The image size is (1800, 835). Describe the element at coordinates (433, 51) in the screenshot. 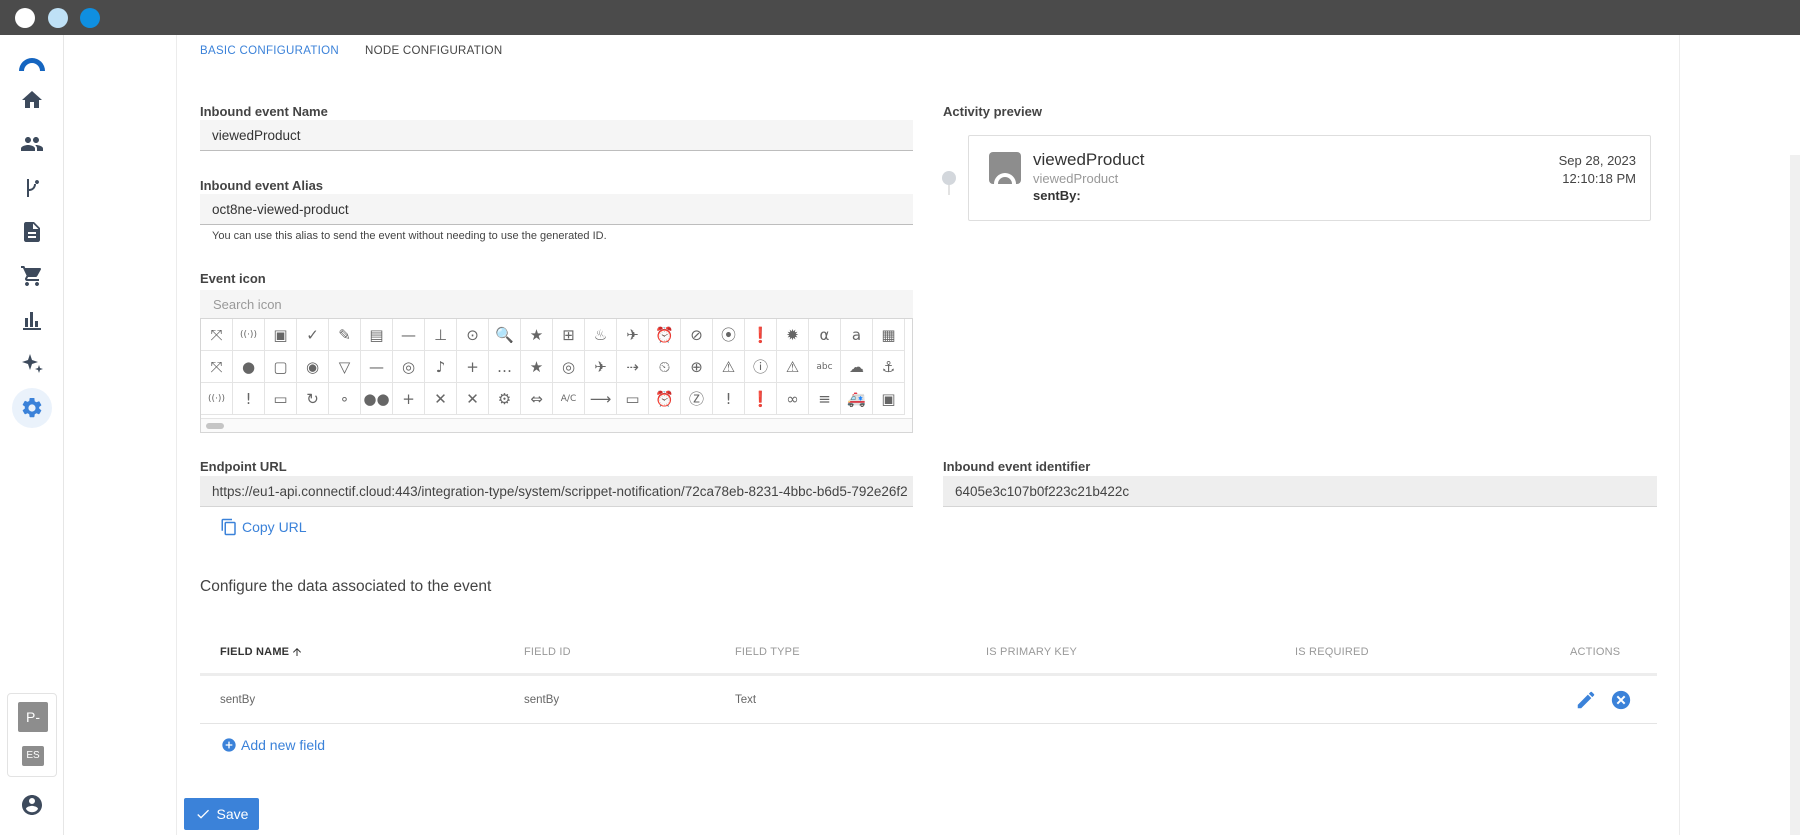

I see `tab-node-configuration: NODE CONFIGURATION` at that location.